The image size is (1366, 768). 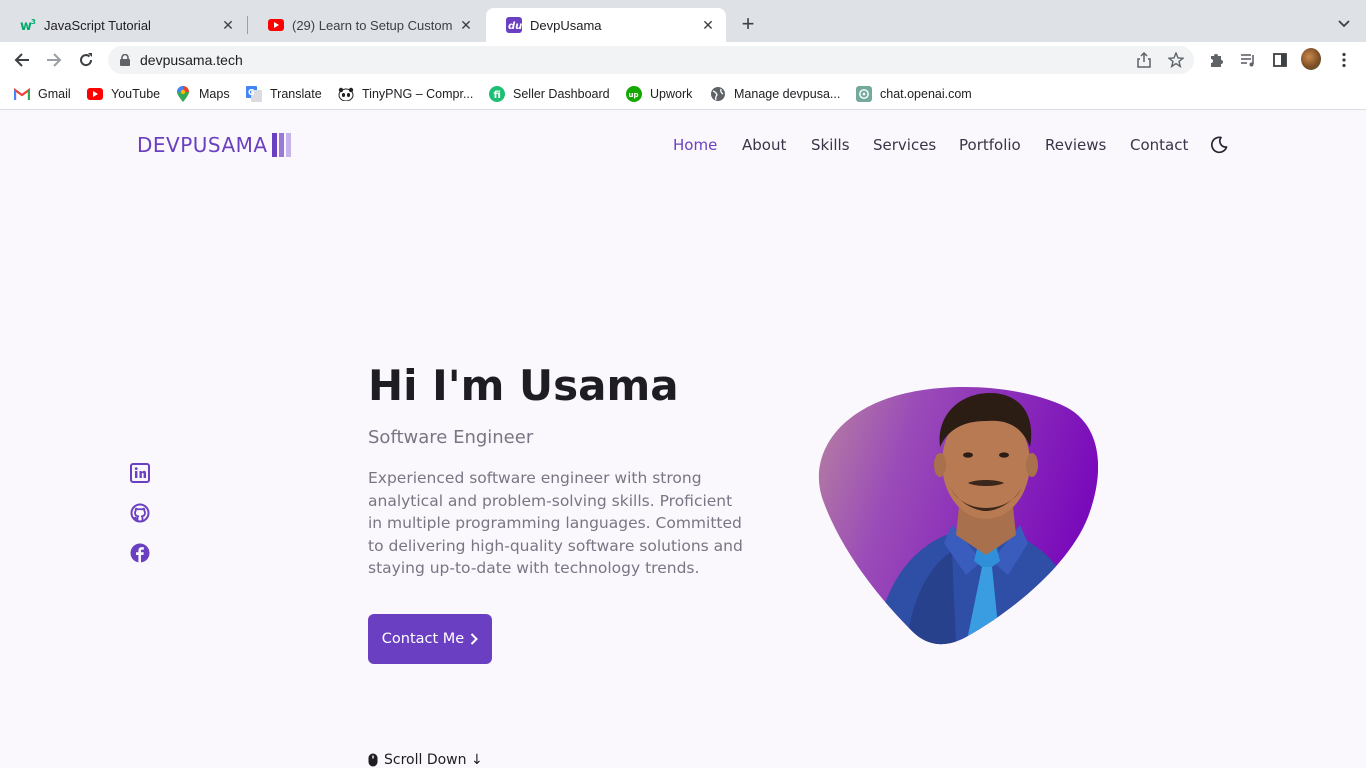 I want to click on svg-text: up, so click(x=634, y=95).